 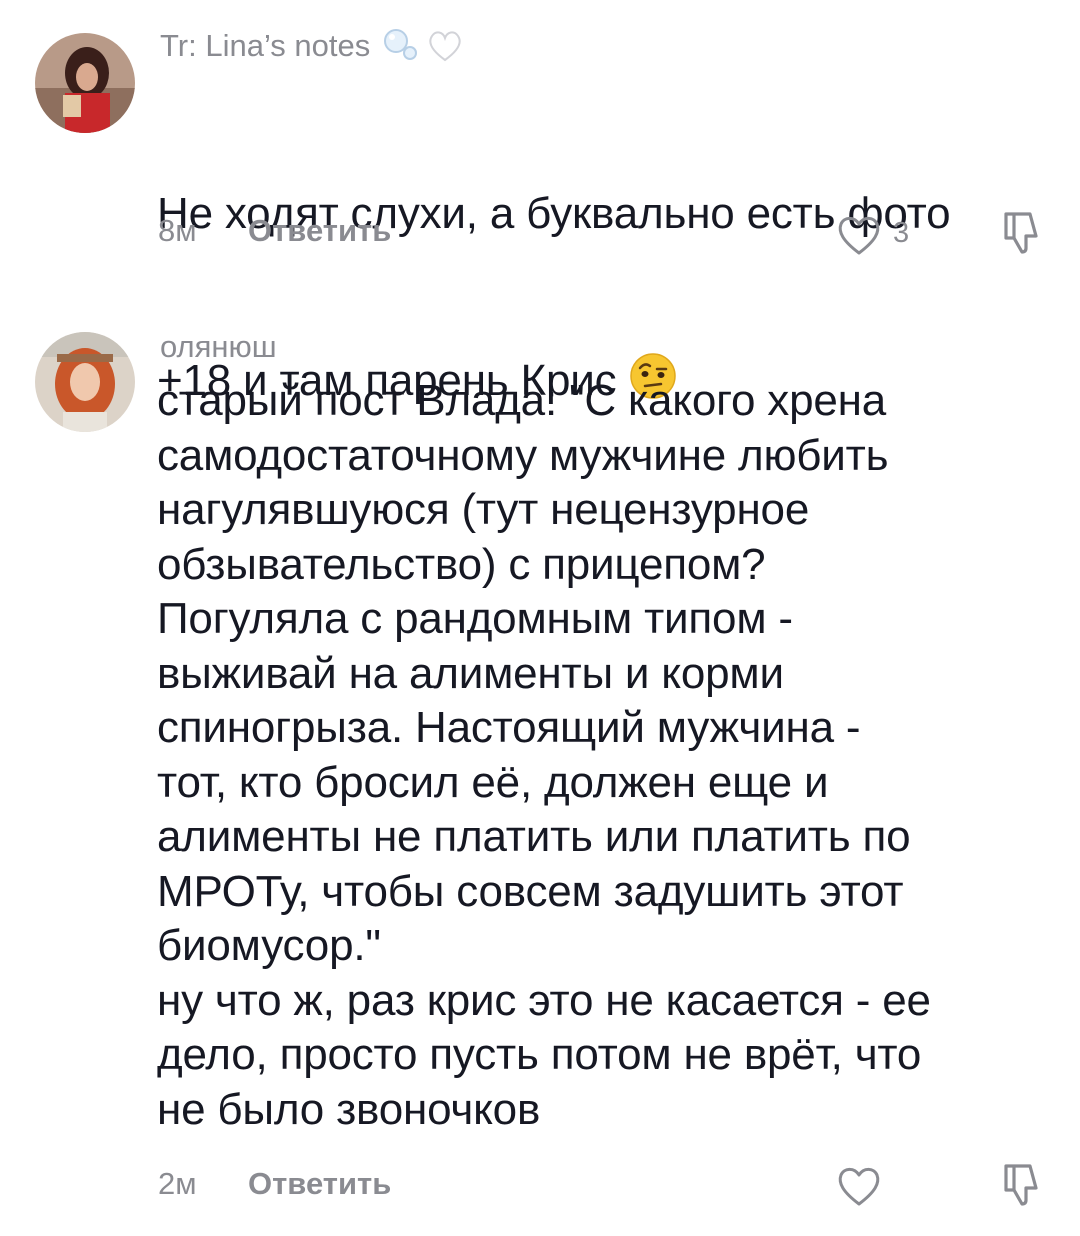 I want to click on author-name: олянюш, so click(x=218, y=346).